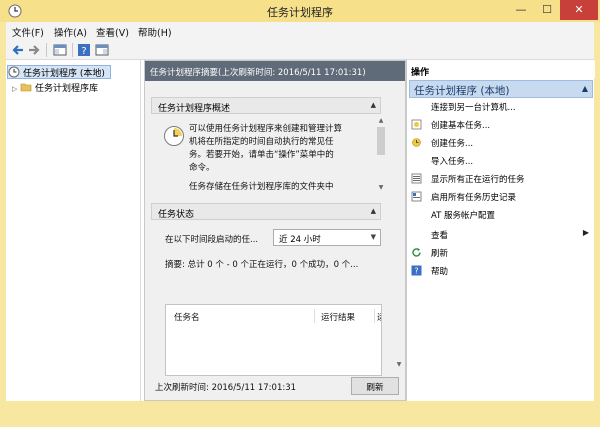  What do you see at coordinates (338, 317) in the screenshot?
I see `column-header-run-result: 运行结果` at bounding box center [338, 317].